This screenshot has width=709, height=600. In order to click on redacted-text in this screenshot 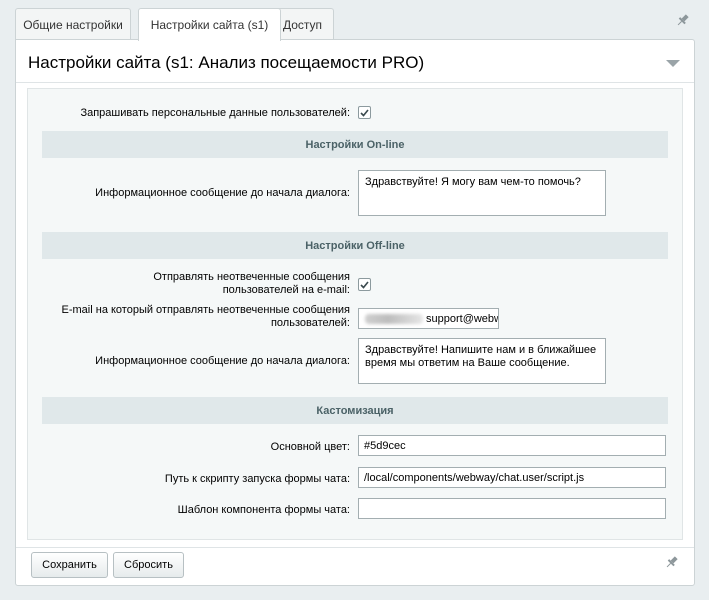, I will do `click(394, 319)`.